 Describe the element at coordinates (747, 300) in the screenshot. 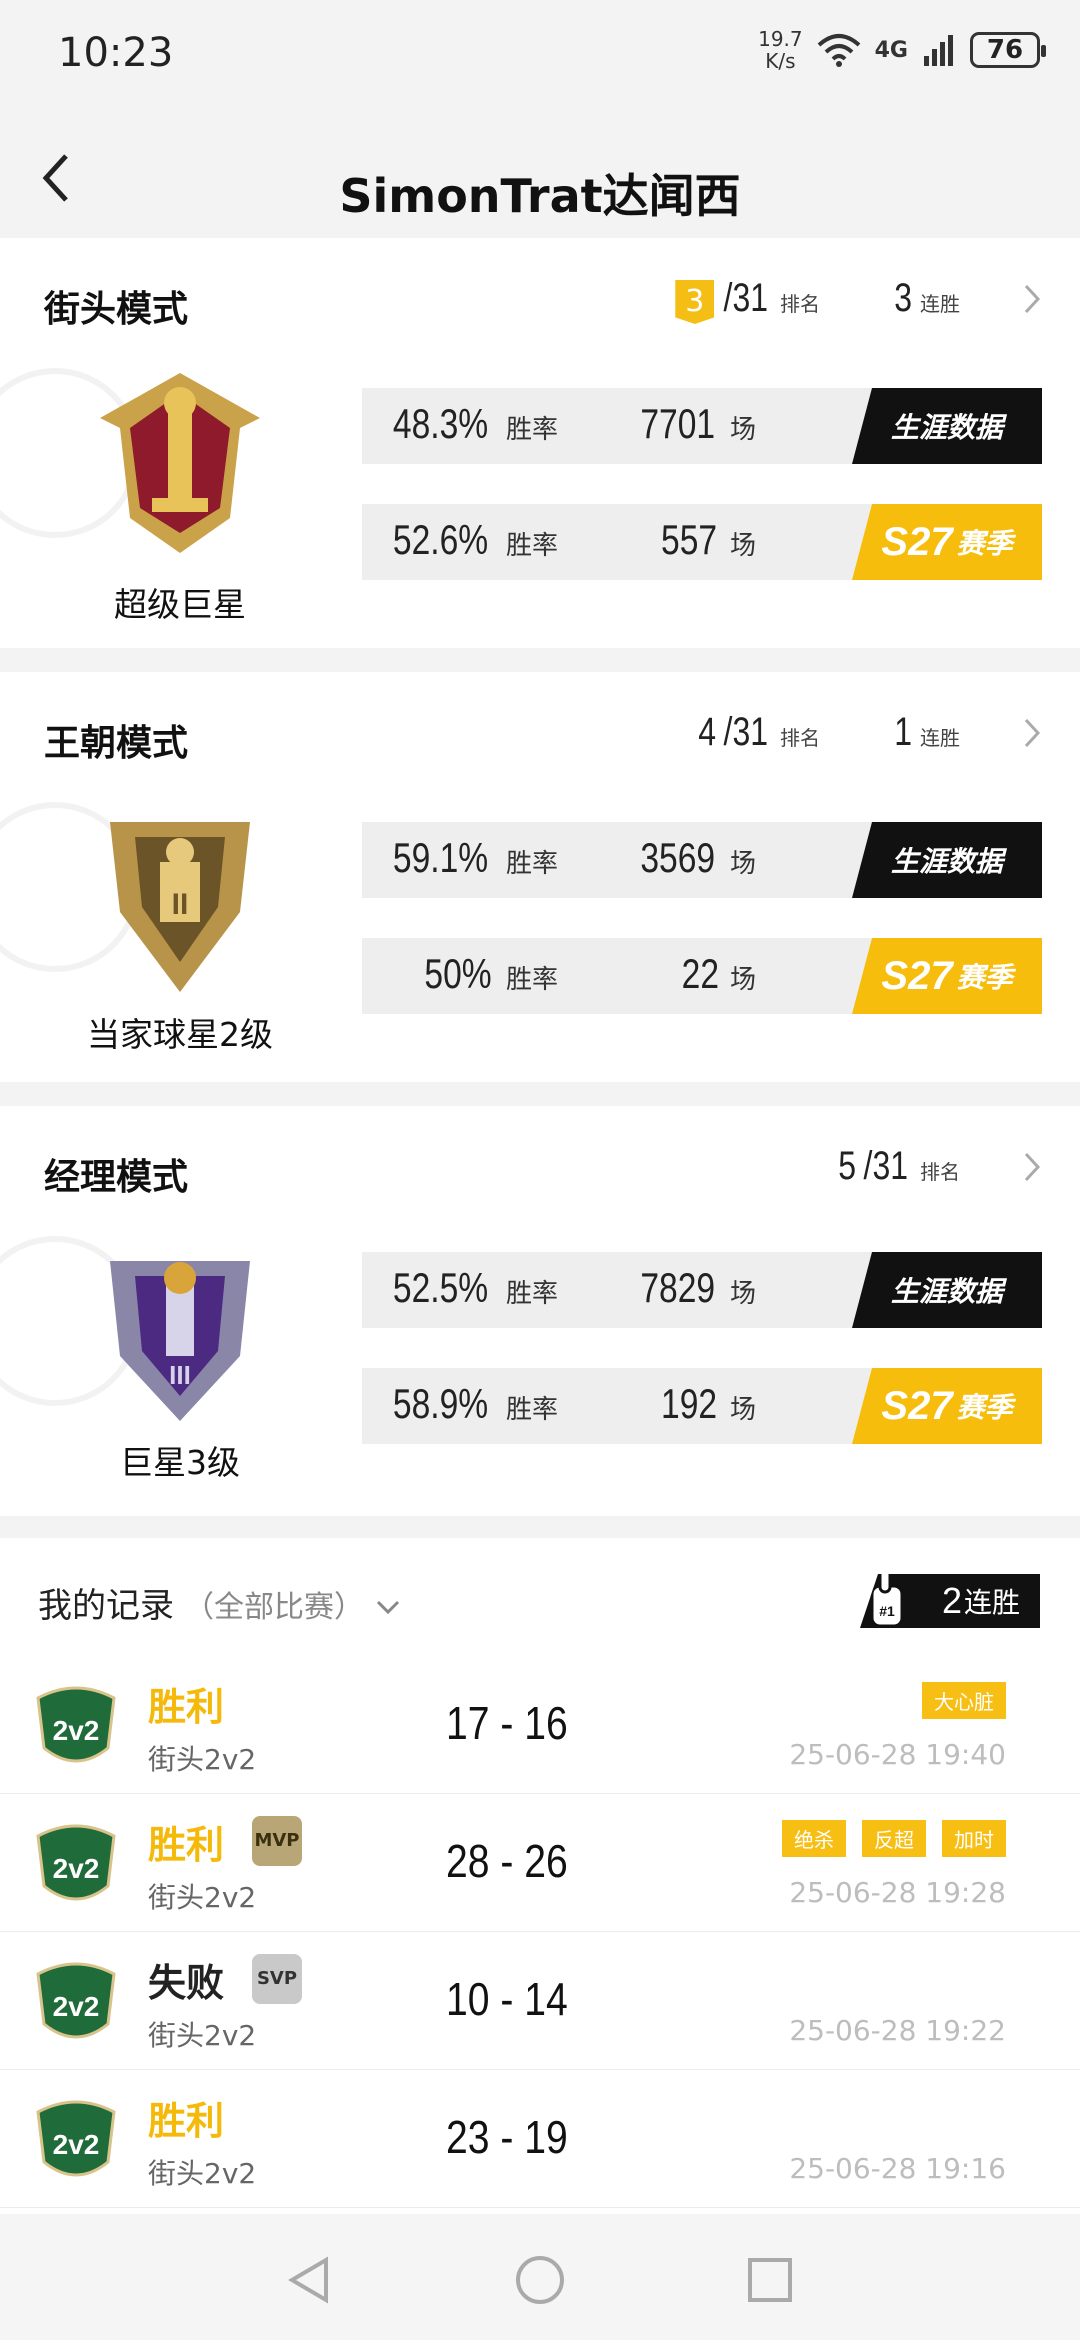

I see `rank-info: 3 /31 排名` at that location.